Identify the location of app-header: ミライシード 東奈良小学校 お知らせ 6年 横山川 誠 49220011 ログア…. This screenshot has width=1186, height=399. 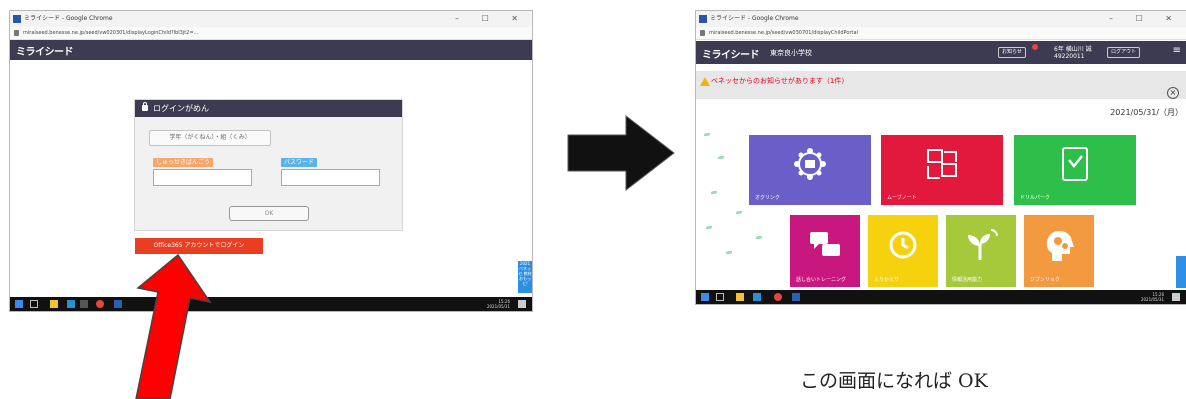
(941, 52).